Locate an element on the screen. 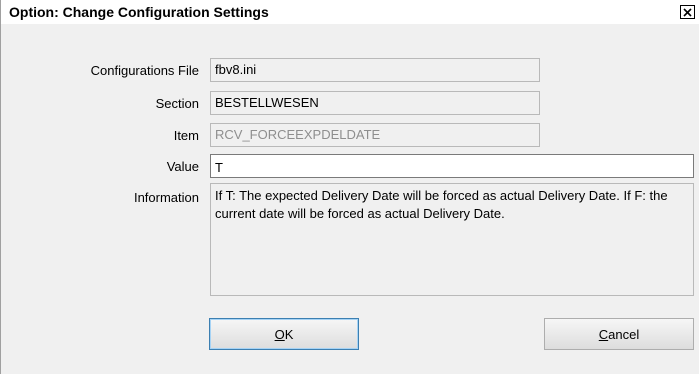 This screenshot has height=374, width=699. ok-label-rest: K is located at coordinates (289, 334).